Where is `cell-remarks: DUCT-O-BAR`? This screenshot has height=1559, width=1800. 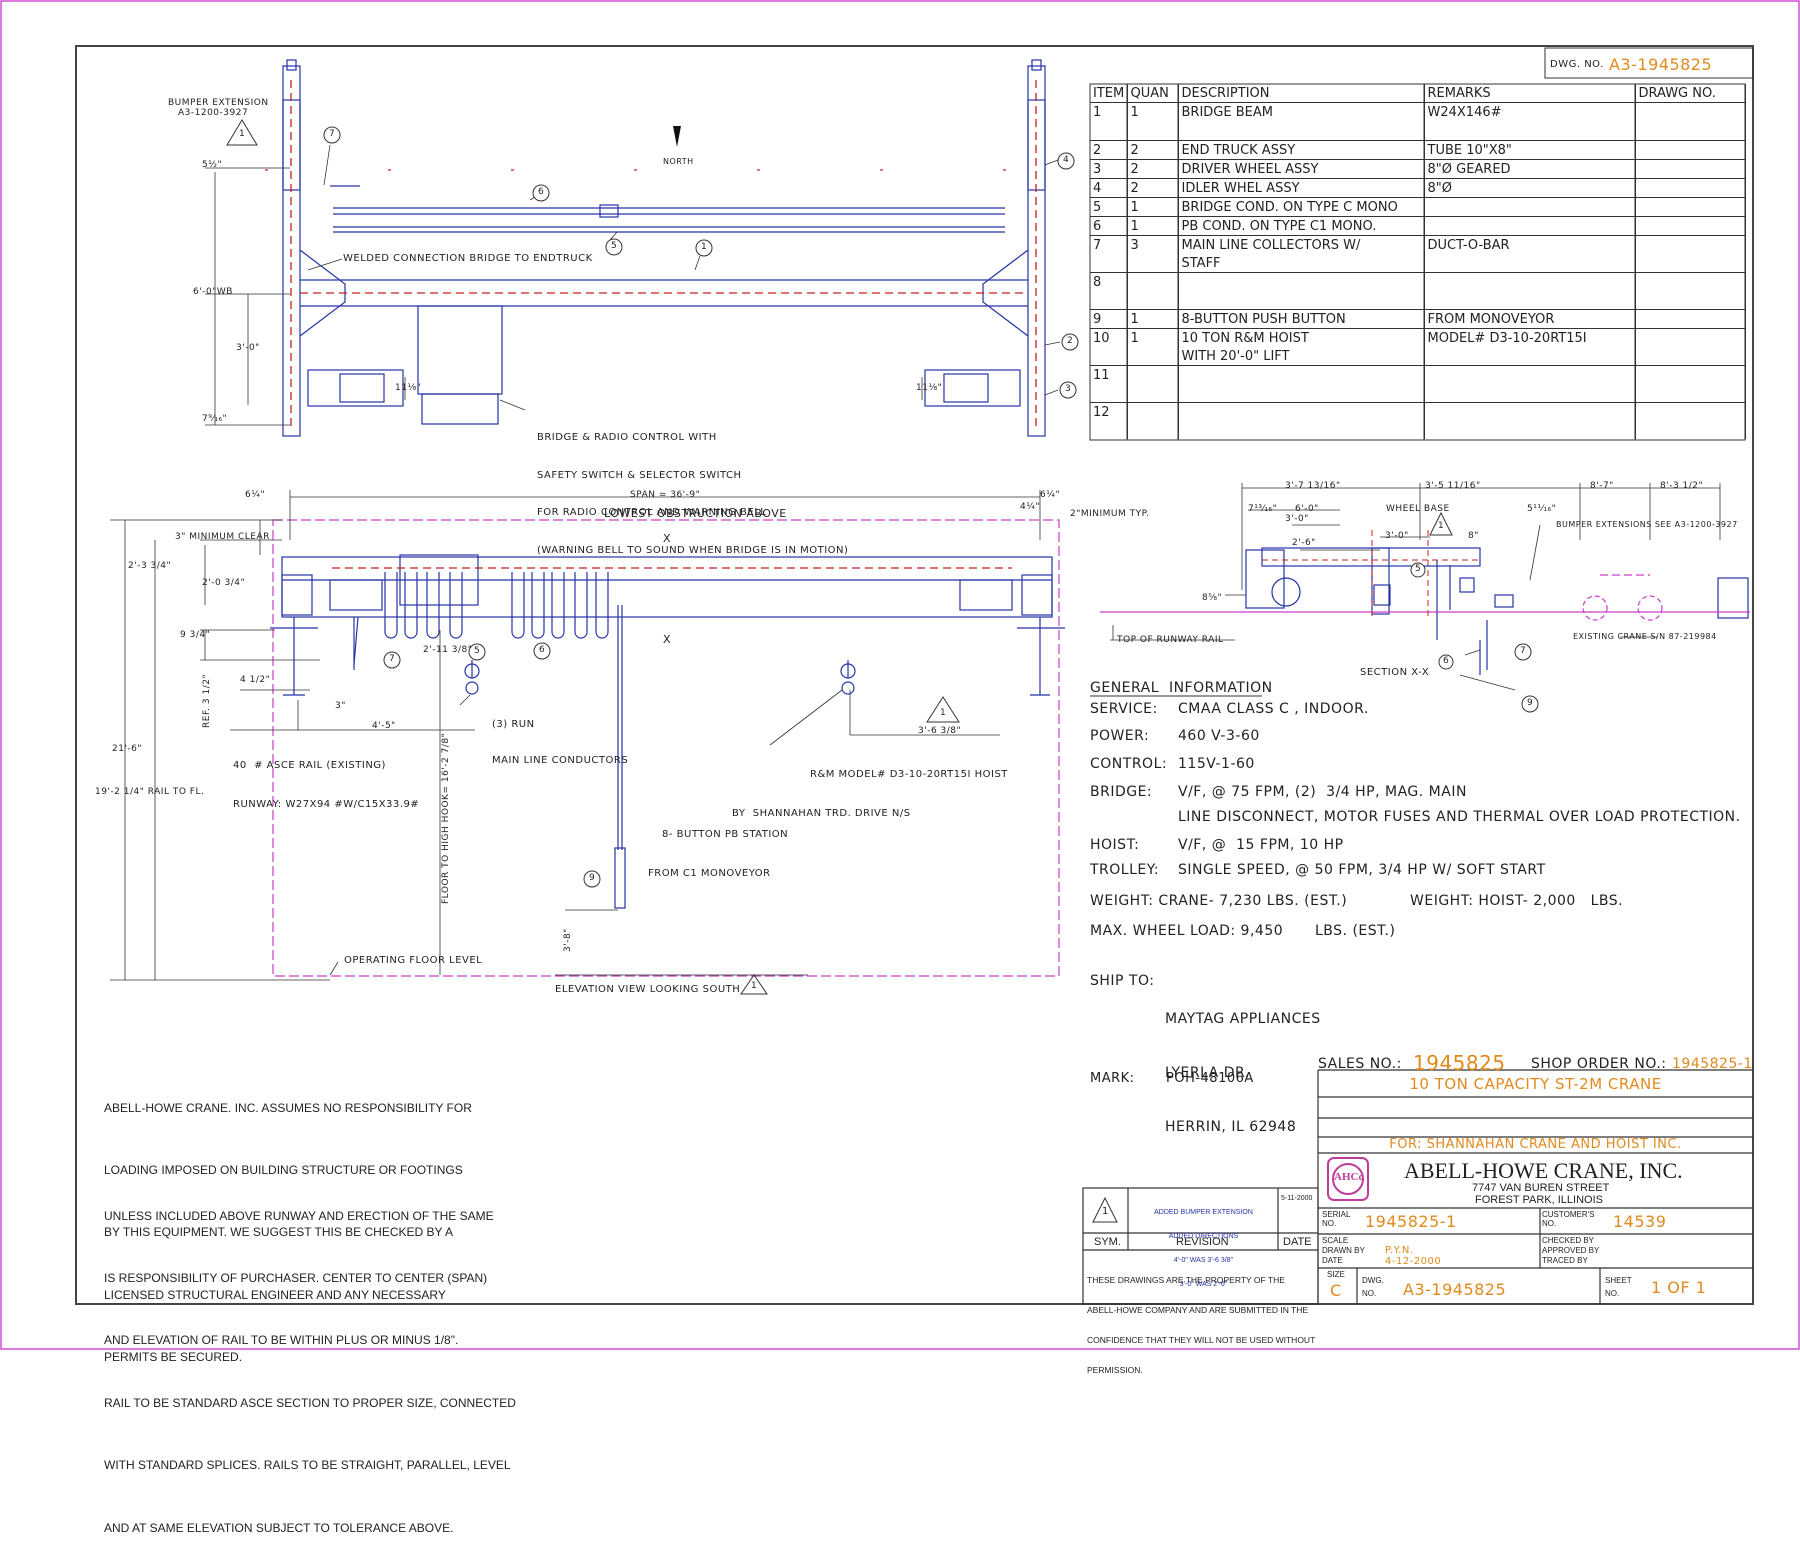
cell-remarks: DUCT-O-BAR is located at coordinates (1530, 244).